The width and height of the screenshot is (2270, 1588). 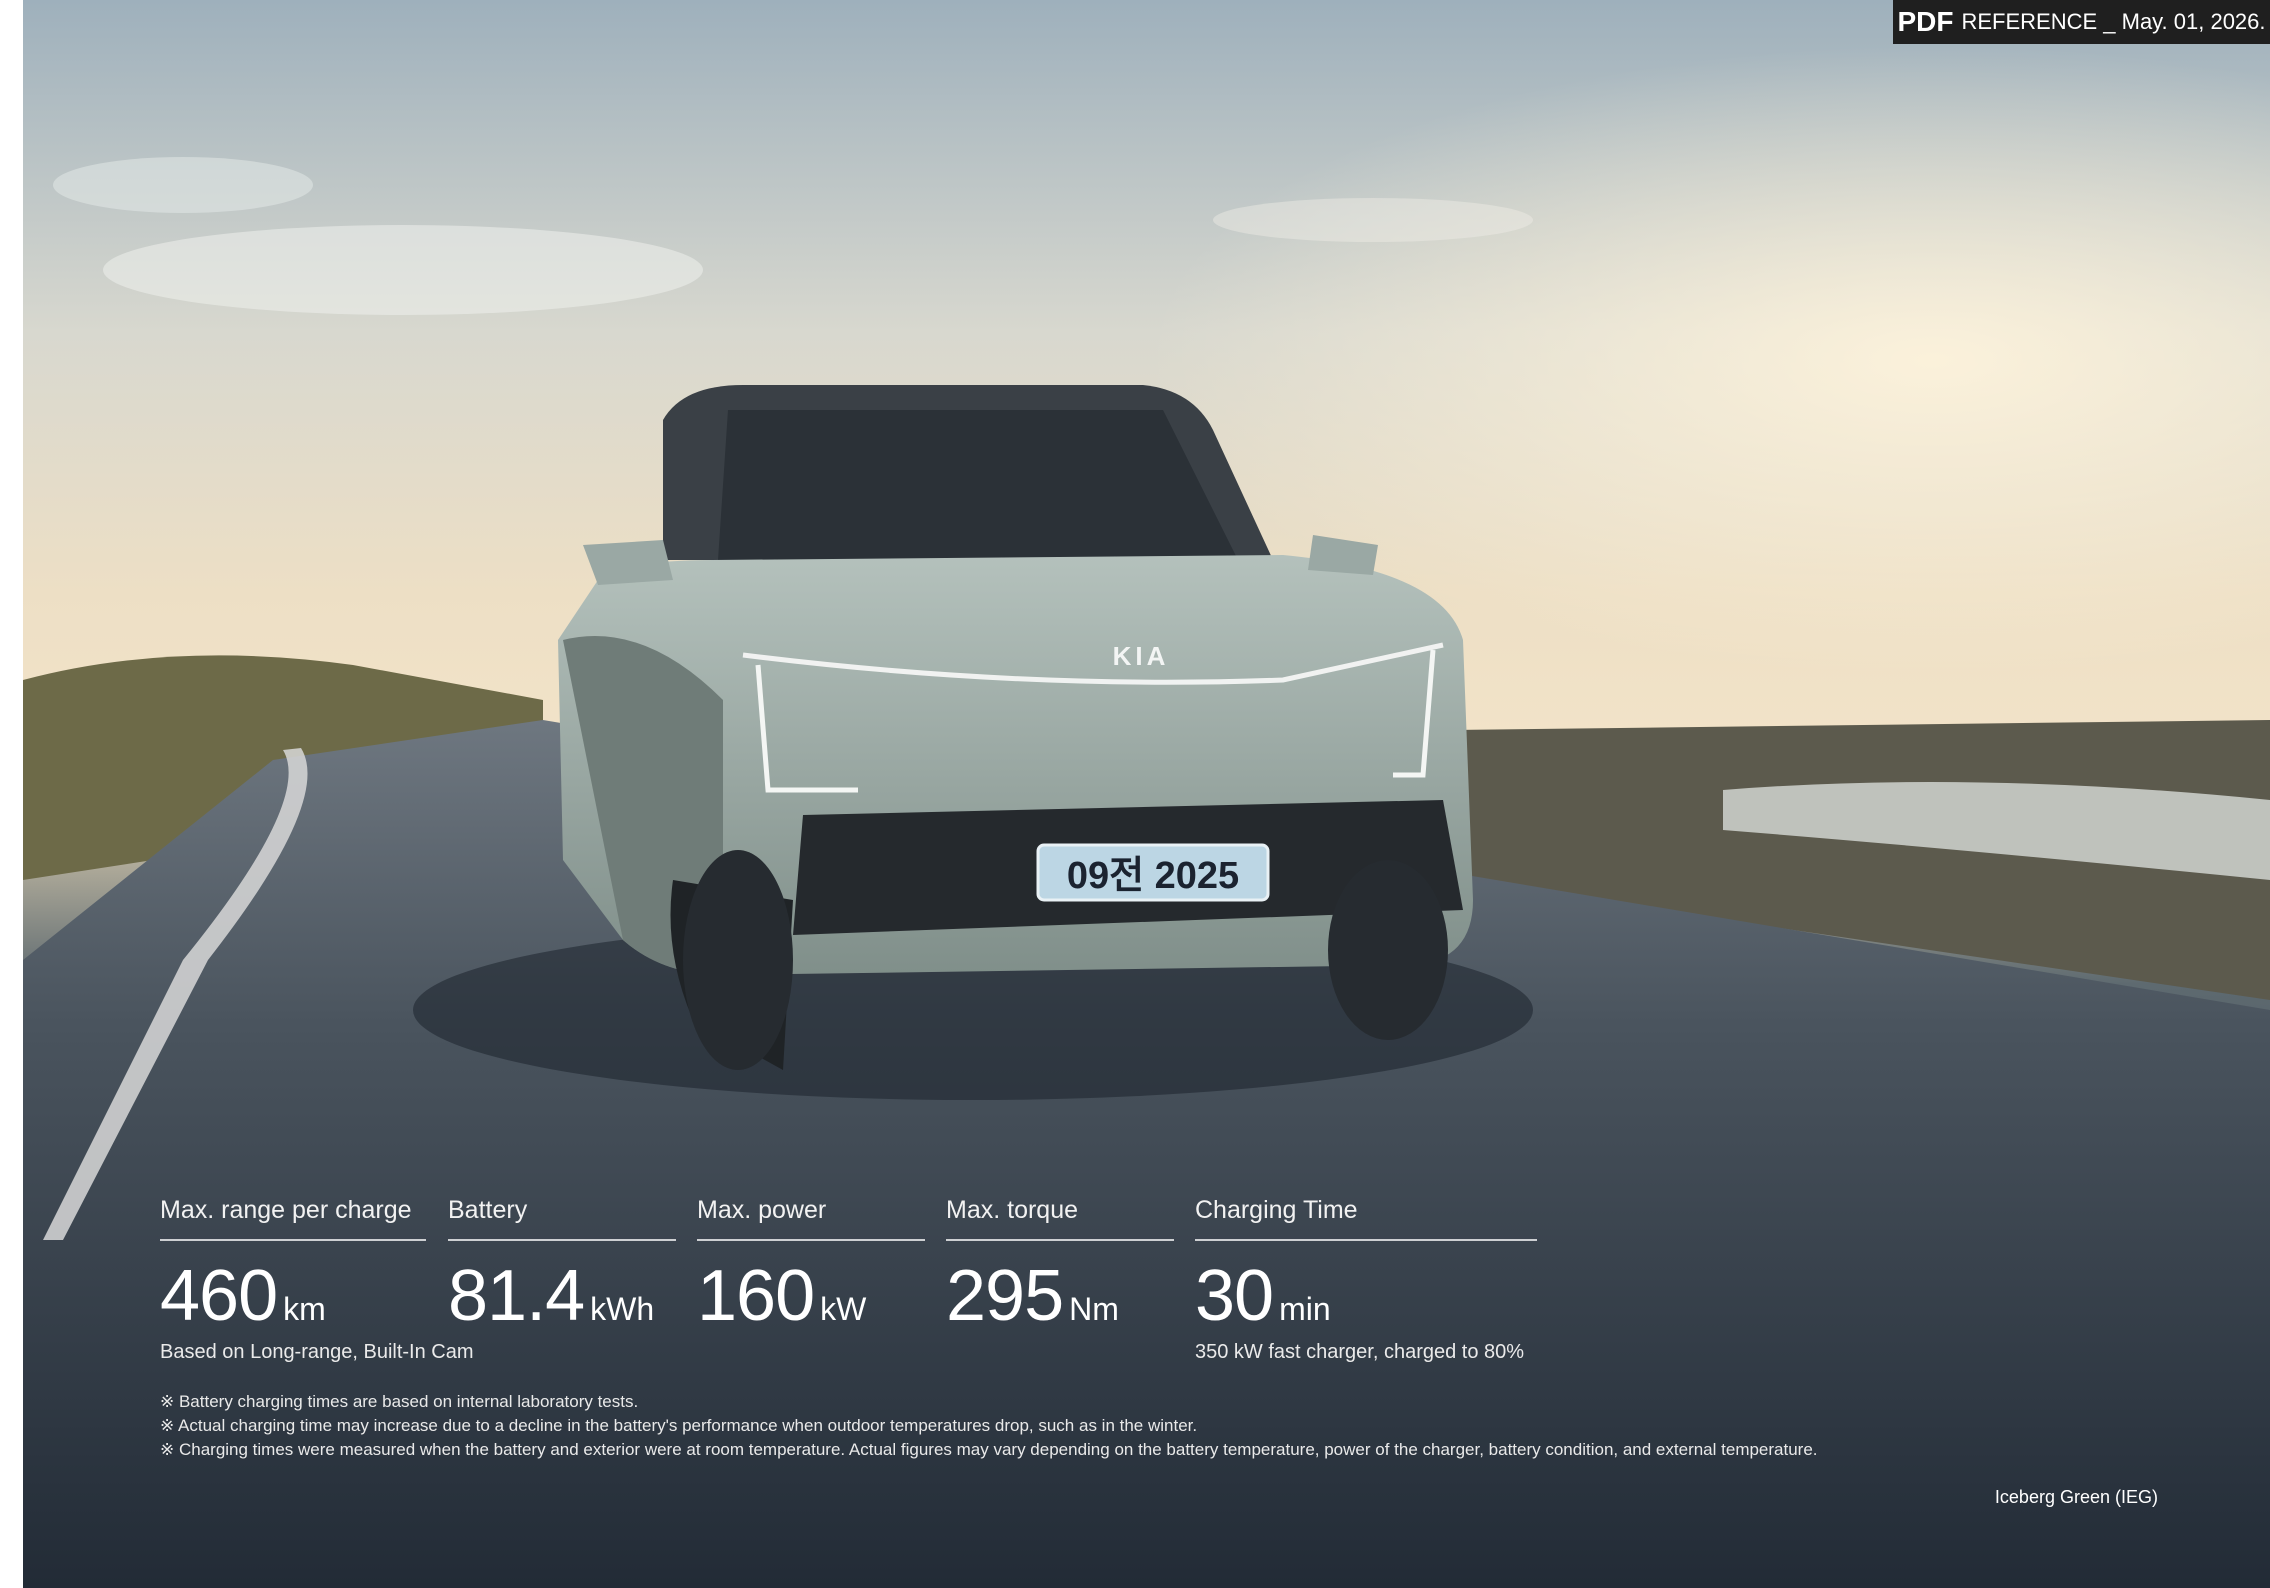 What do you see at coordinates (811, 1218) in the screenshot?
I see `spec-label: Max. power` at bounding box center [811, 1218].